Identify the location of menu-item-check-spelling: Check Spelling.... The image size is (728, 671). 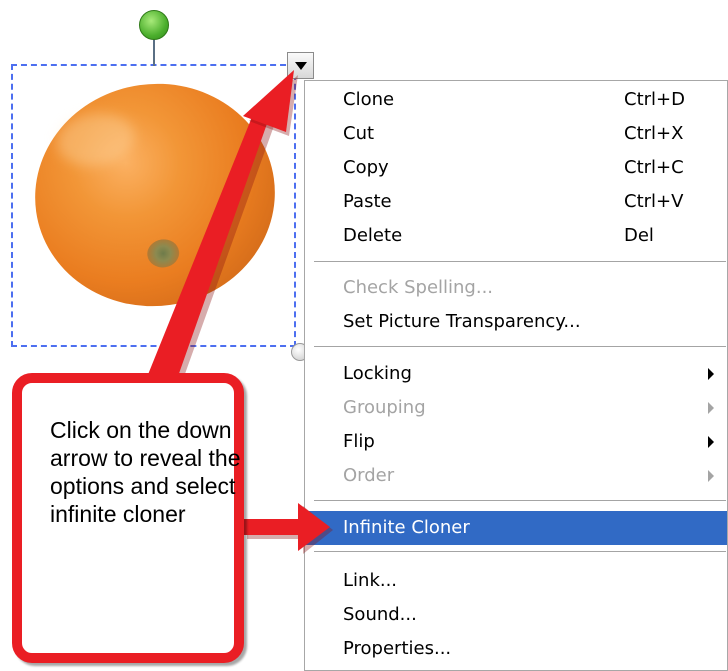
(516, 287).